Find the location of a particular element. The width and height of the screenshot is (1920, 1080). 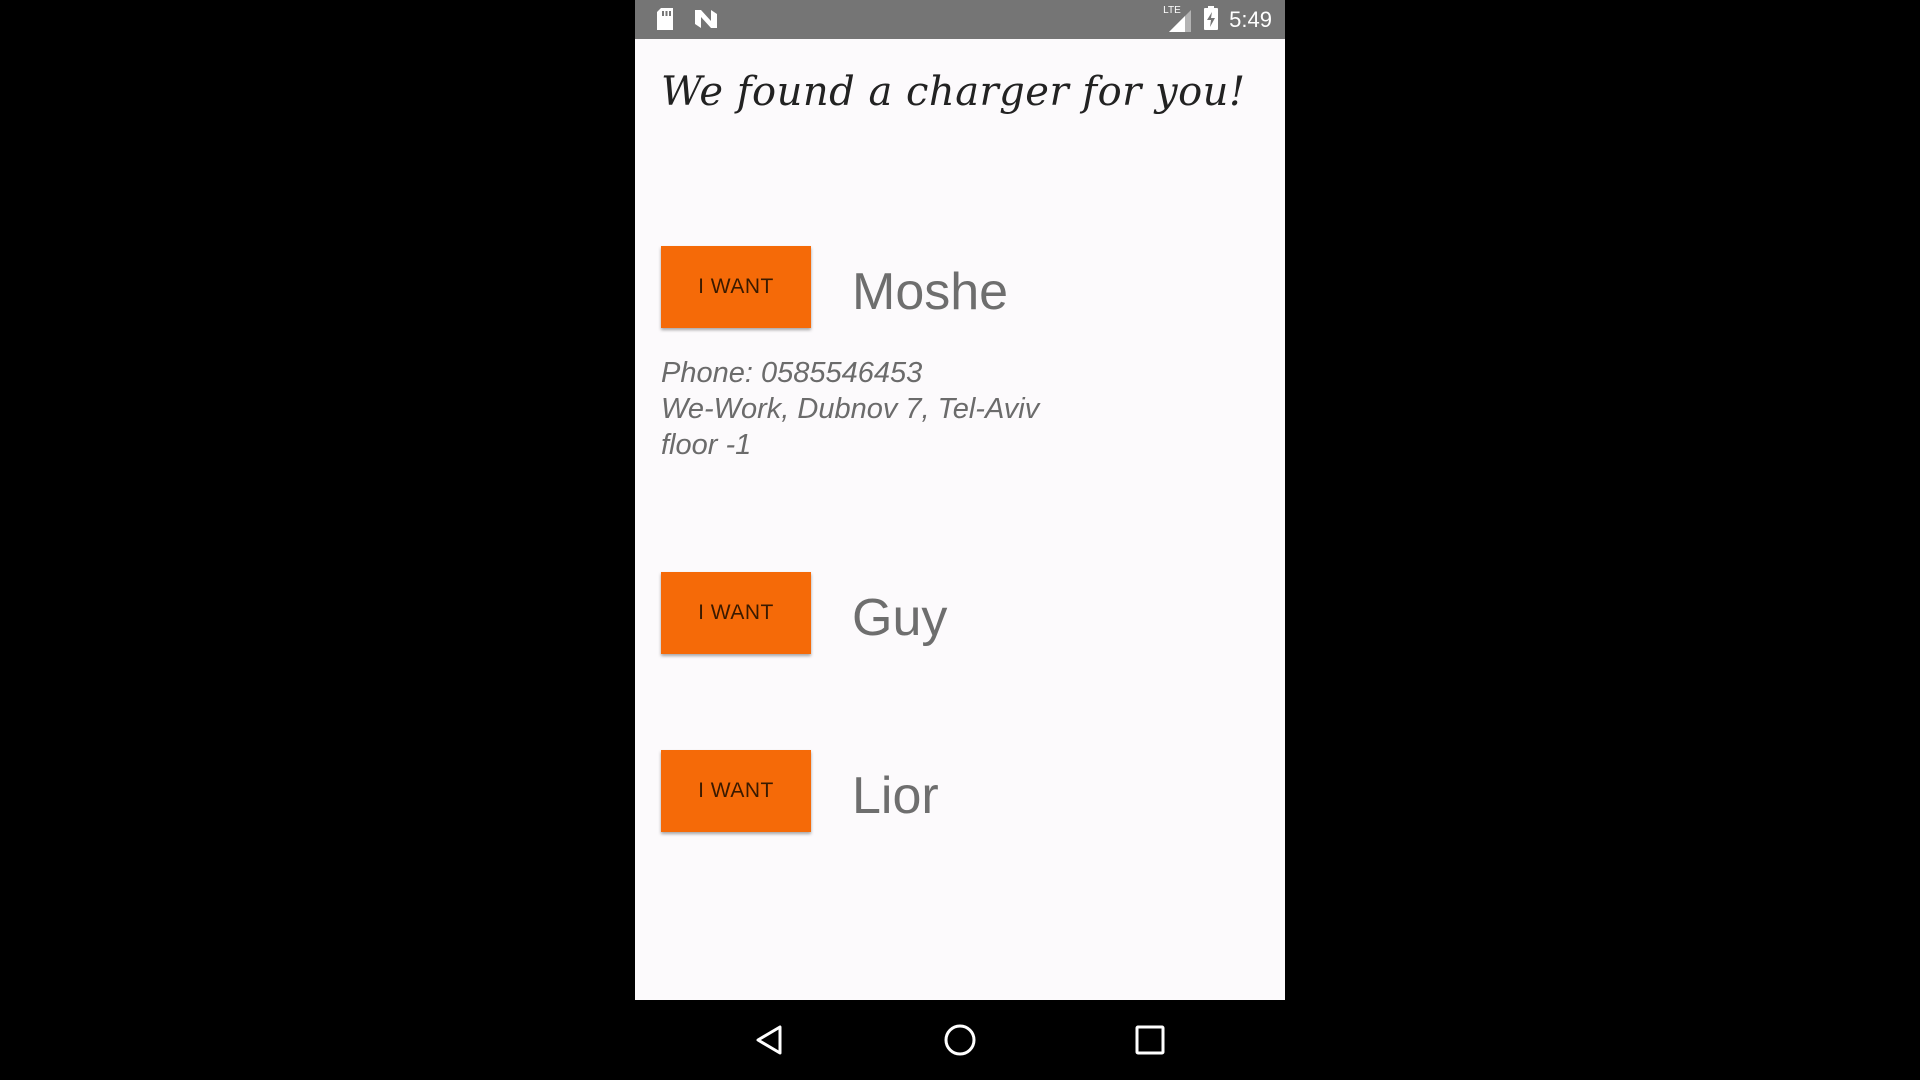

i-want-button-lior: I WANT is located at coordinates (736, 791).